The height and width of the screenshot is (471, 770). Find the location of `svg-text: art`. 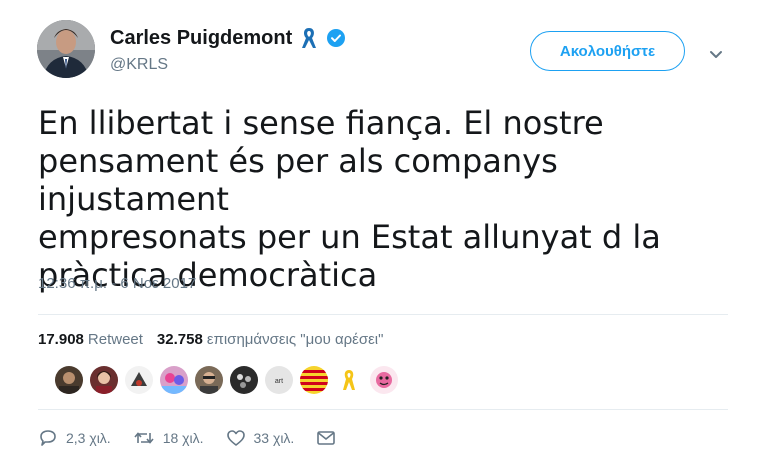

svg-text: art is located at coordinates (279, 381).